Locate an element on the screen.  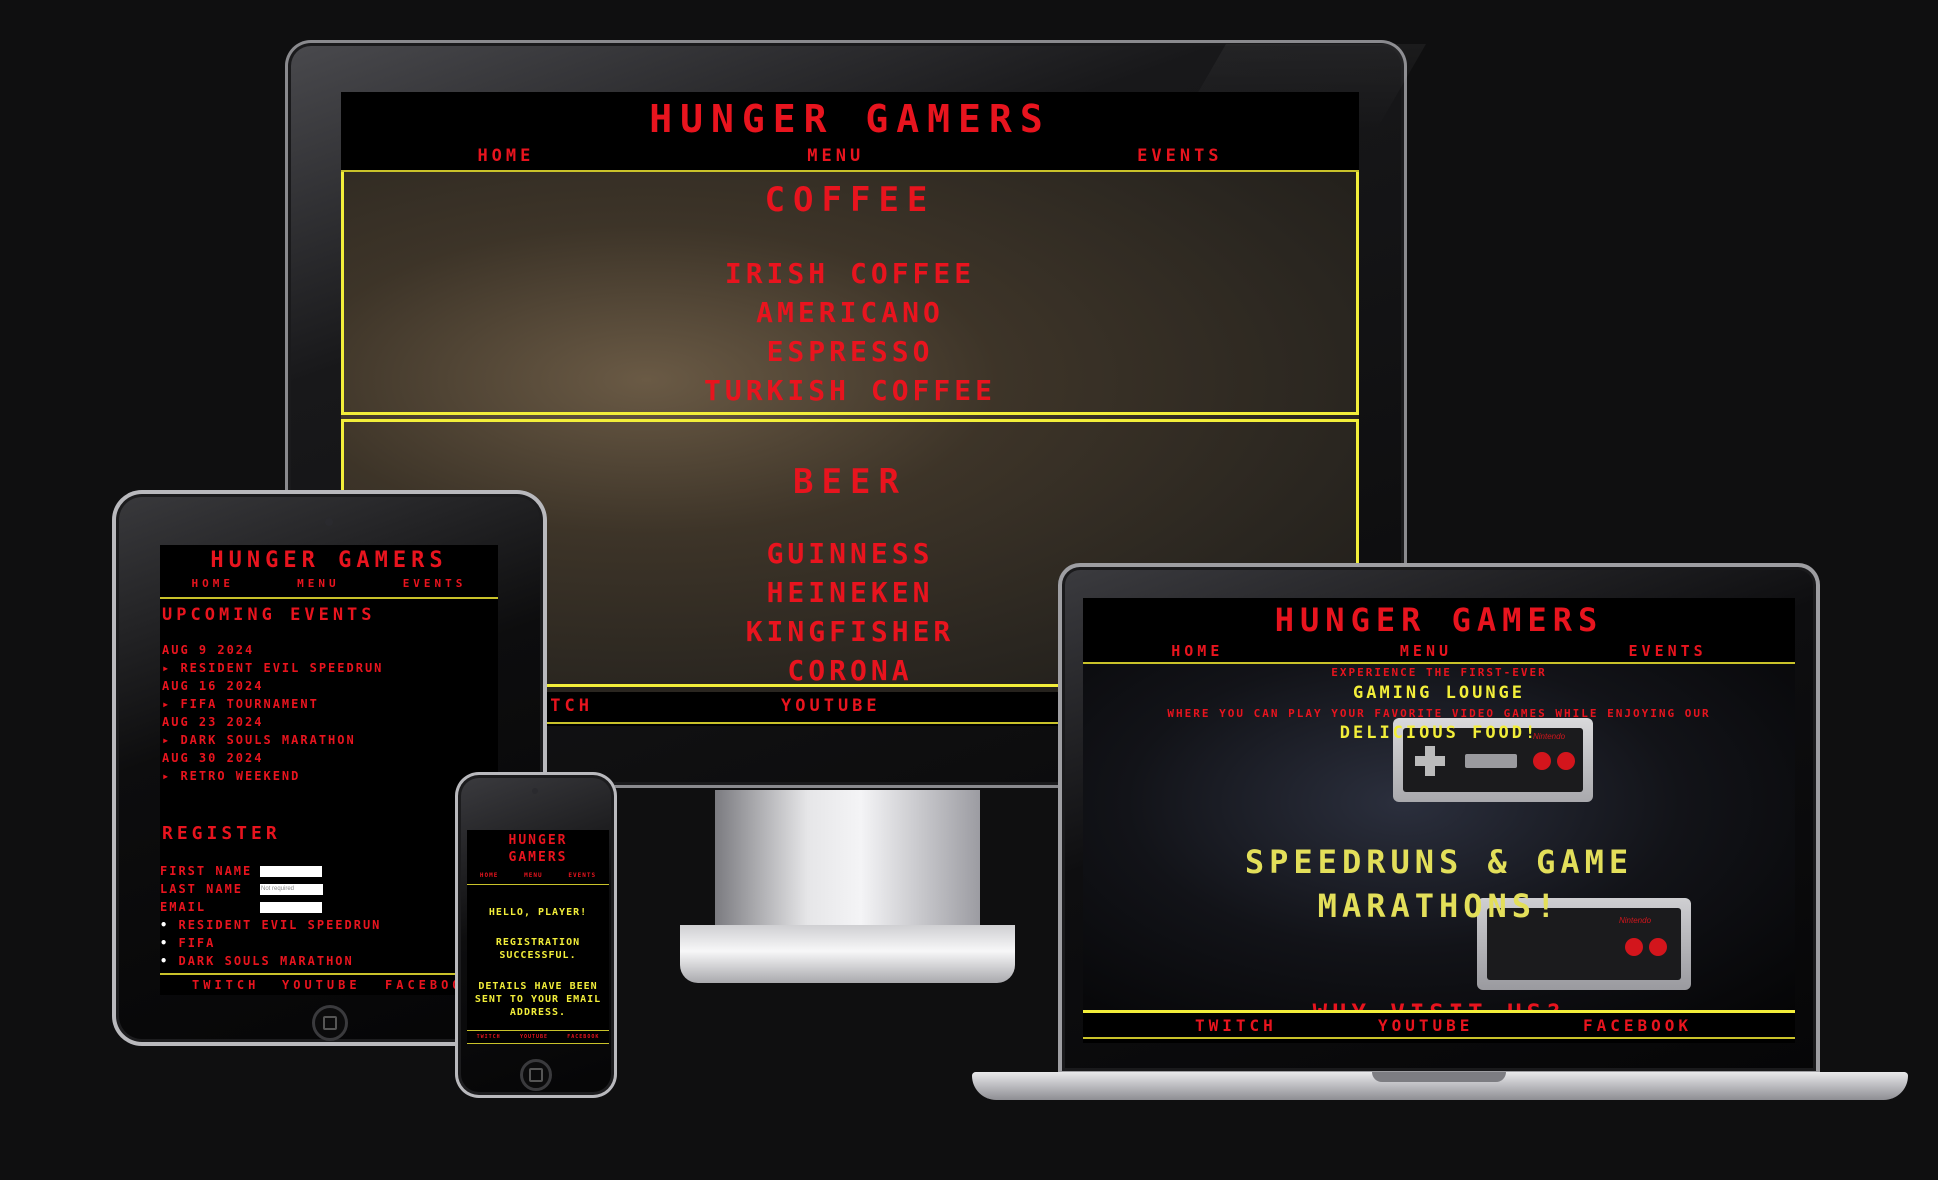
events-heading: UPCOMING EVENTS is located at coordinates (269, 615).